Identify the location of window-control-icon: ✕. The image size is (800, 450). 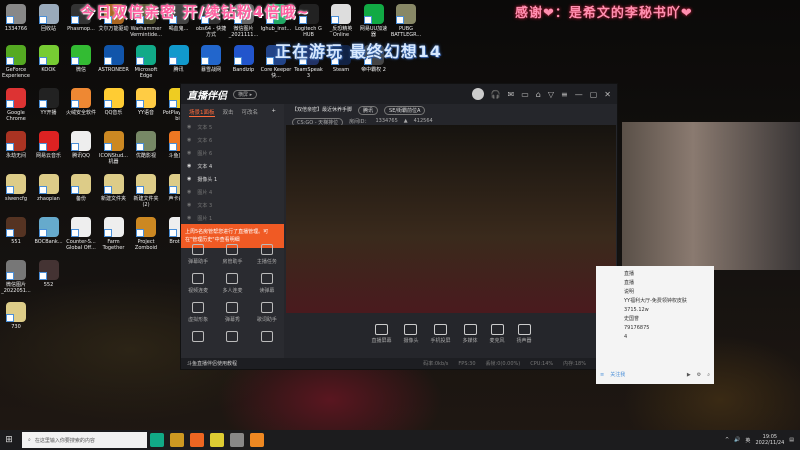
(607, 94).